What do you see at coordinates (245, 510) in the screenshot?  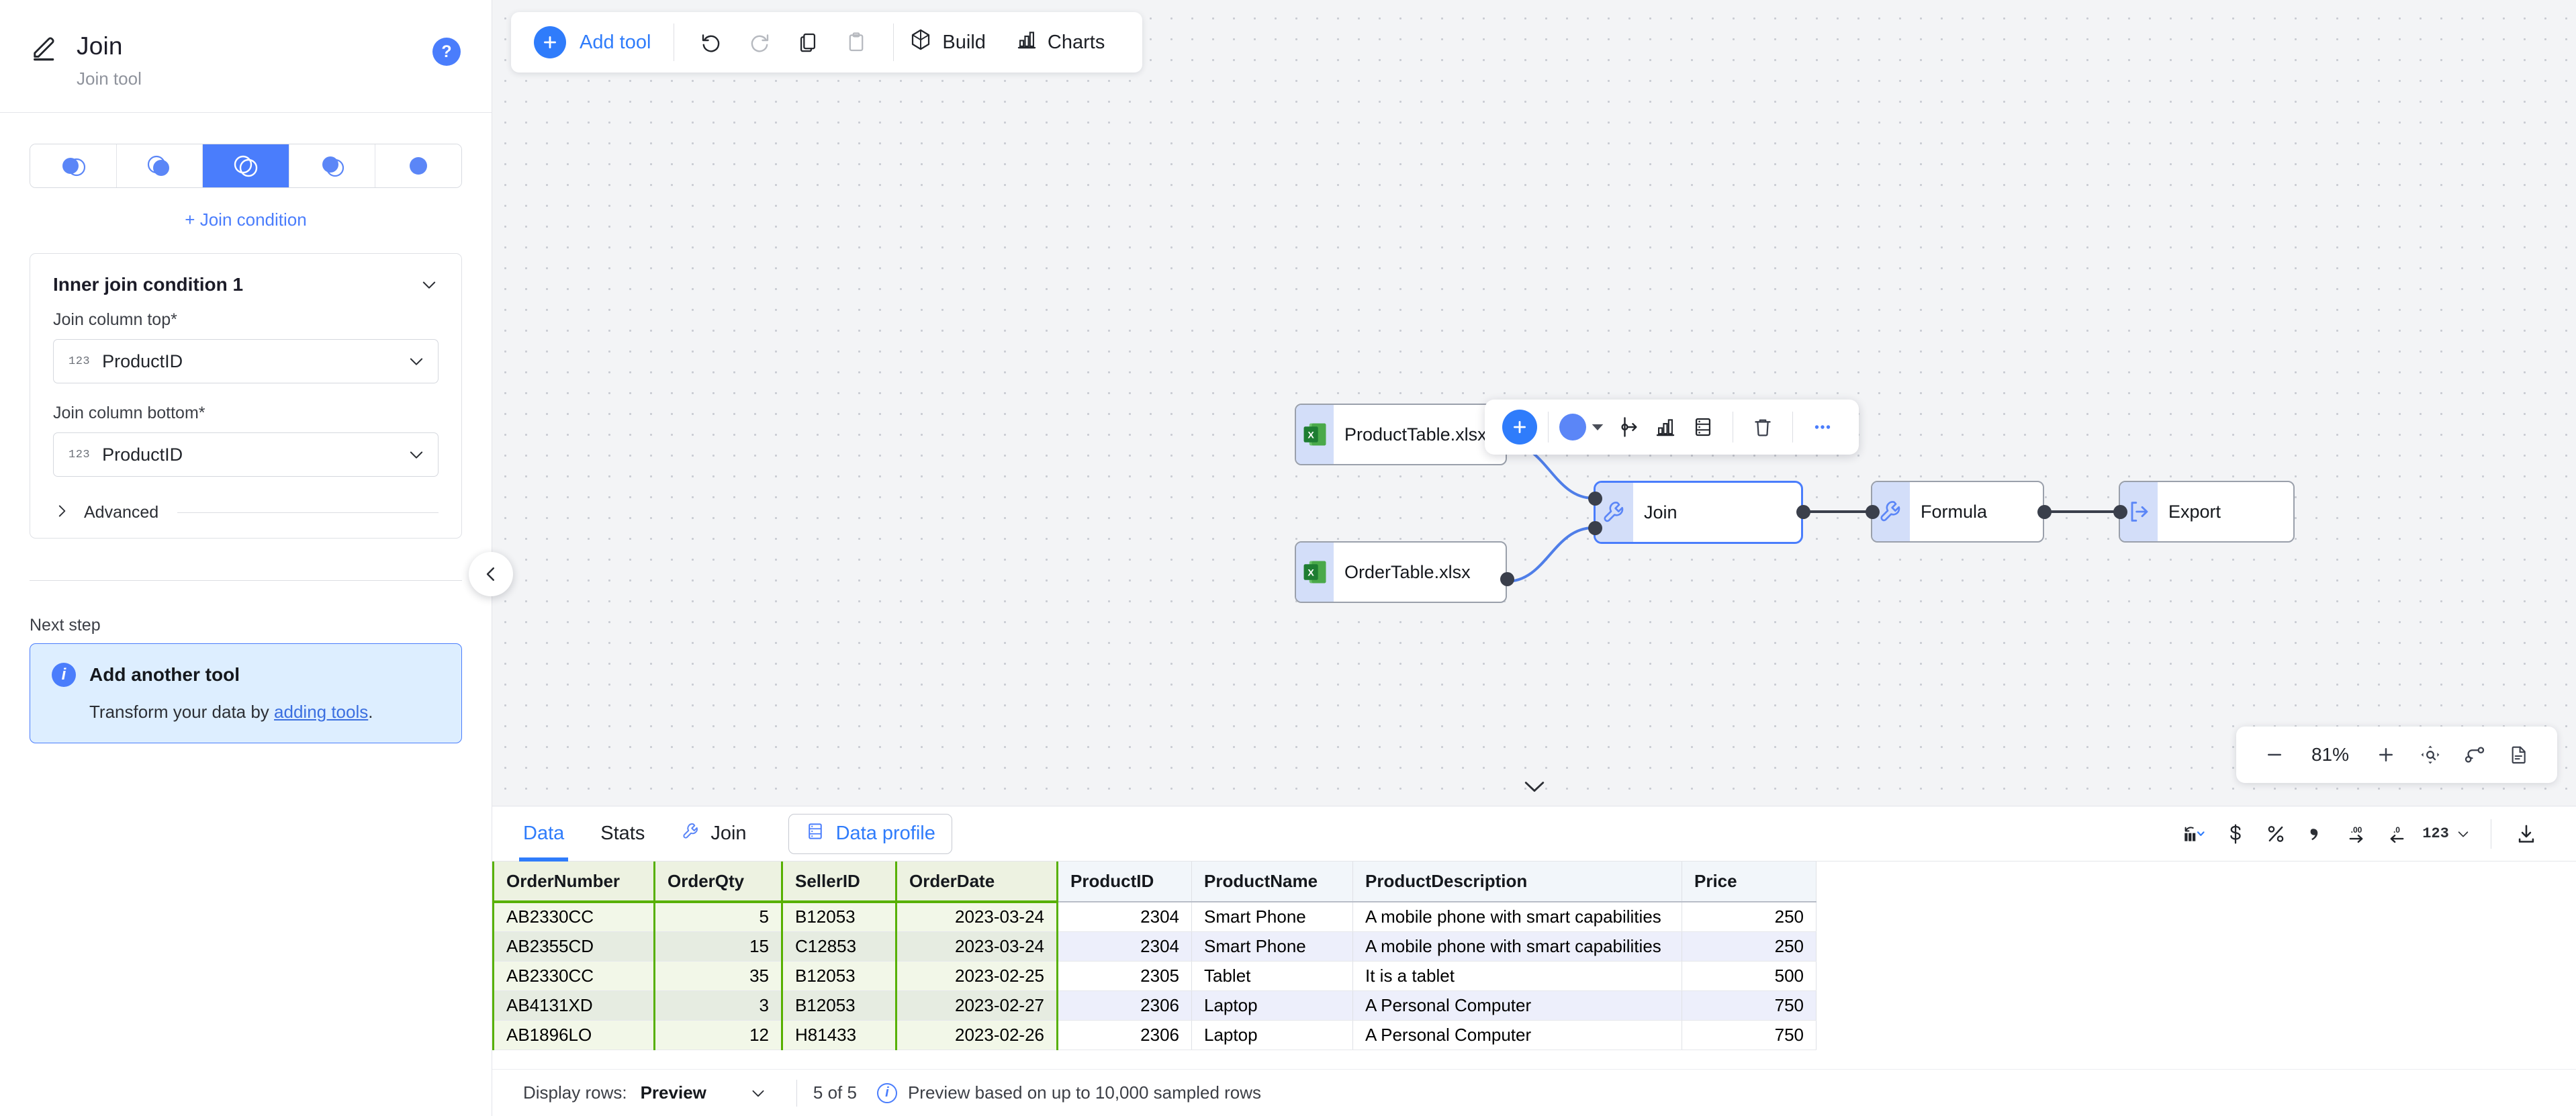 I see `advanced-section-toggle: Advanced` at bounding box center [245, 510].